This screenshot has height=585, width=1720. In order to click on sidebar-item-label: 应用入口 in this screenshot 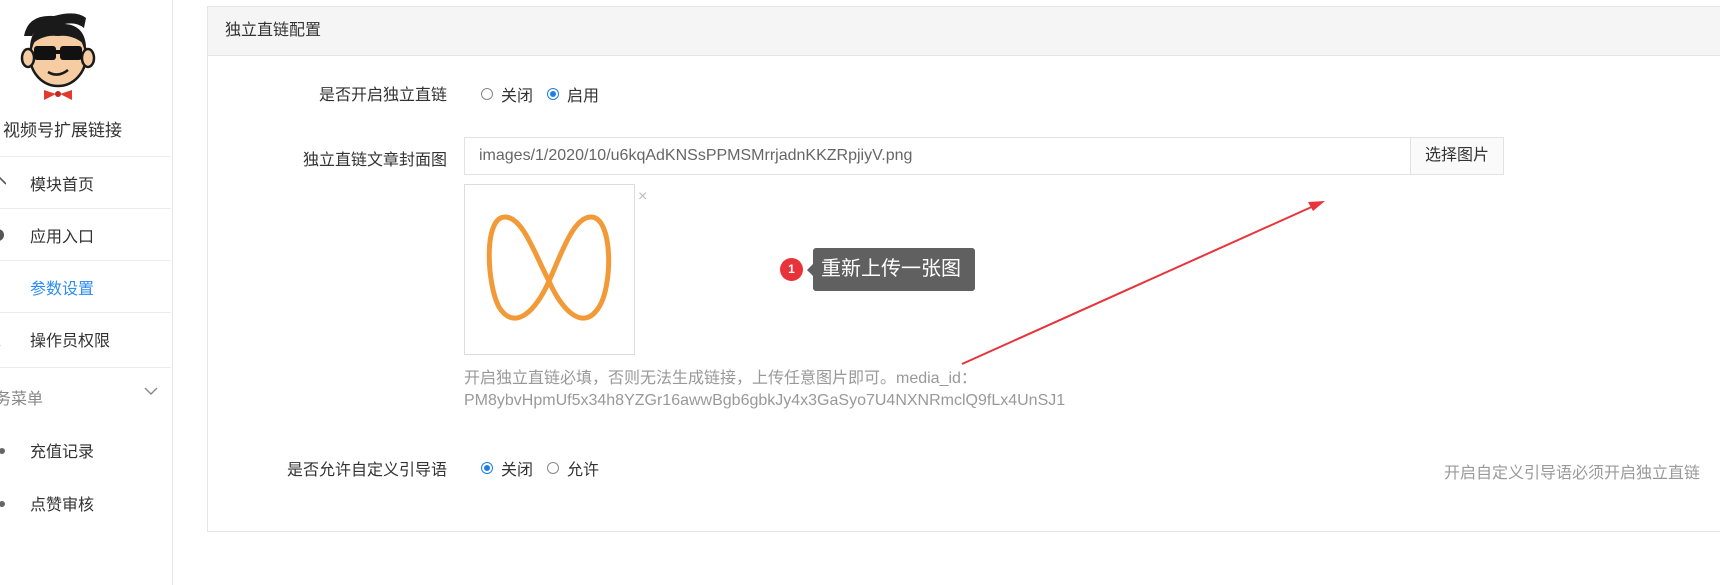, I will do `click(62, 237)`.